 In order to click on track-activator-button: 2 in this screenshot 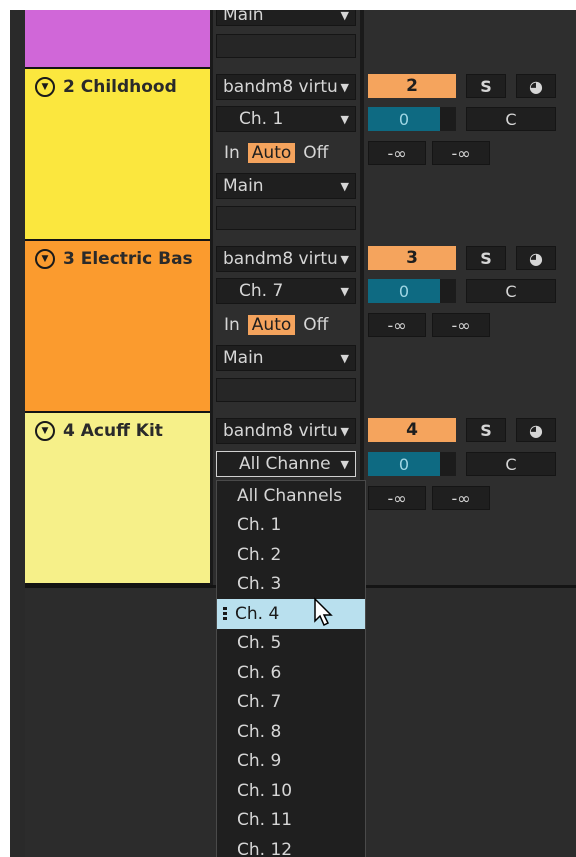, I will do `click(412, 86)`.